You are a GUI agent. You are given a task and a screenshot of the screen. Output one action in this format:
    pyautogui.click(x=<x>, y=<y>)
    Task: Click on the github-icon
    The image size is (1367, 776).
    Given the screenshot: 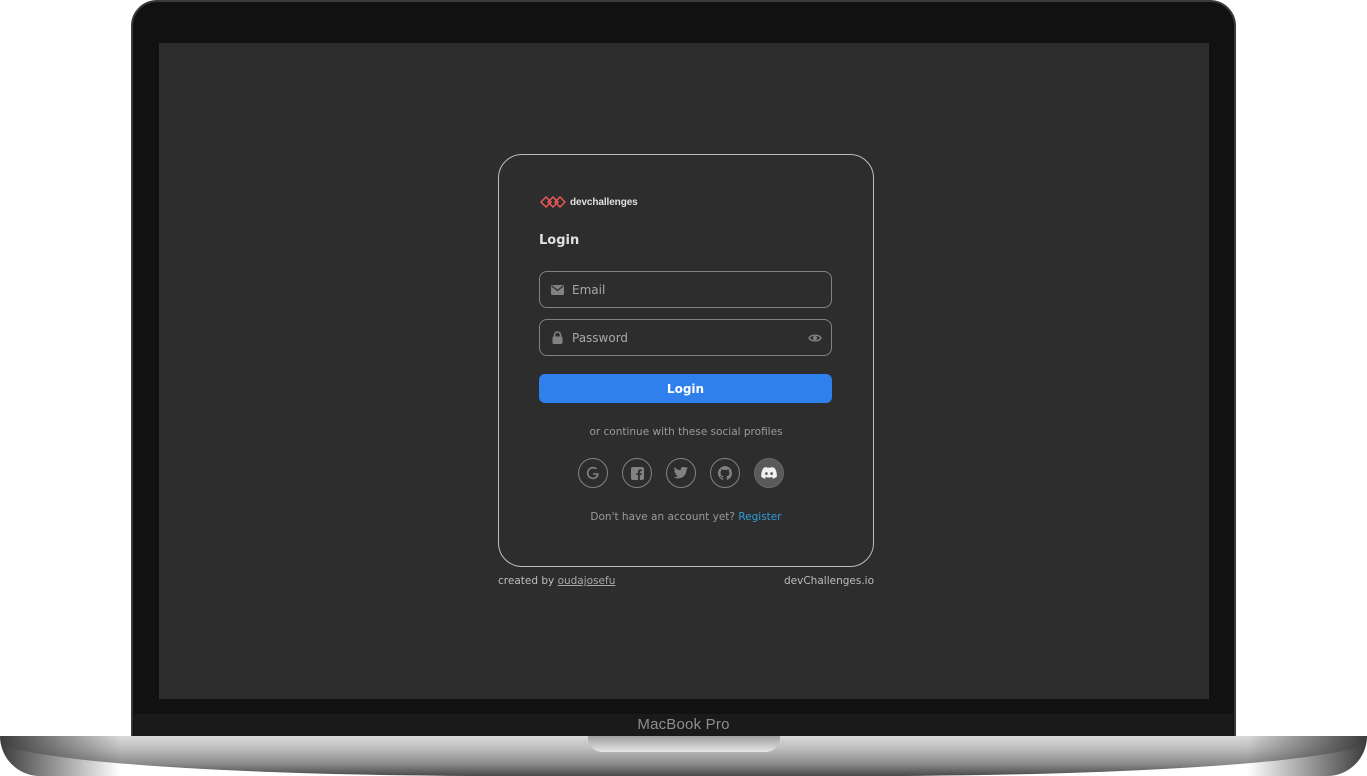 What is the action you would take?
    pyautogui.click(x=725, y=473)
    